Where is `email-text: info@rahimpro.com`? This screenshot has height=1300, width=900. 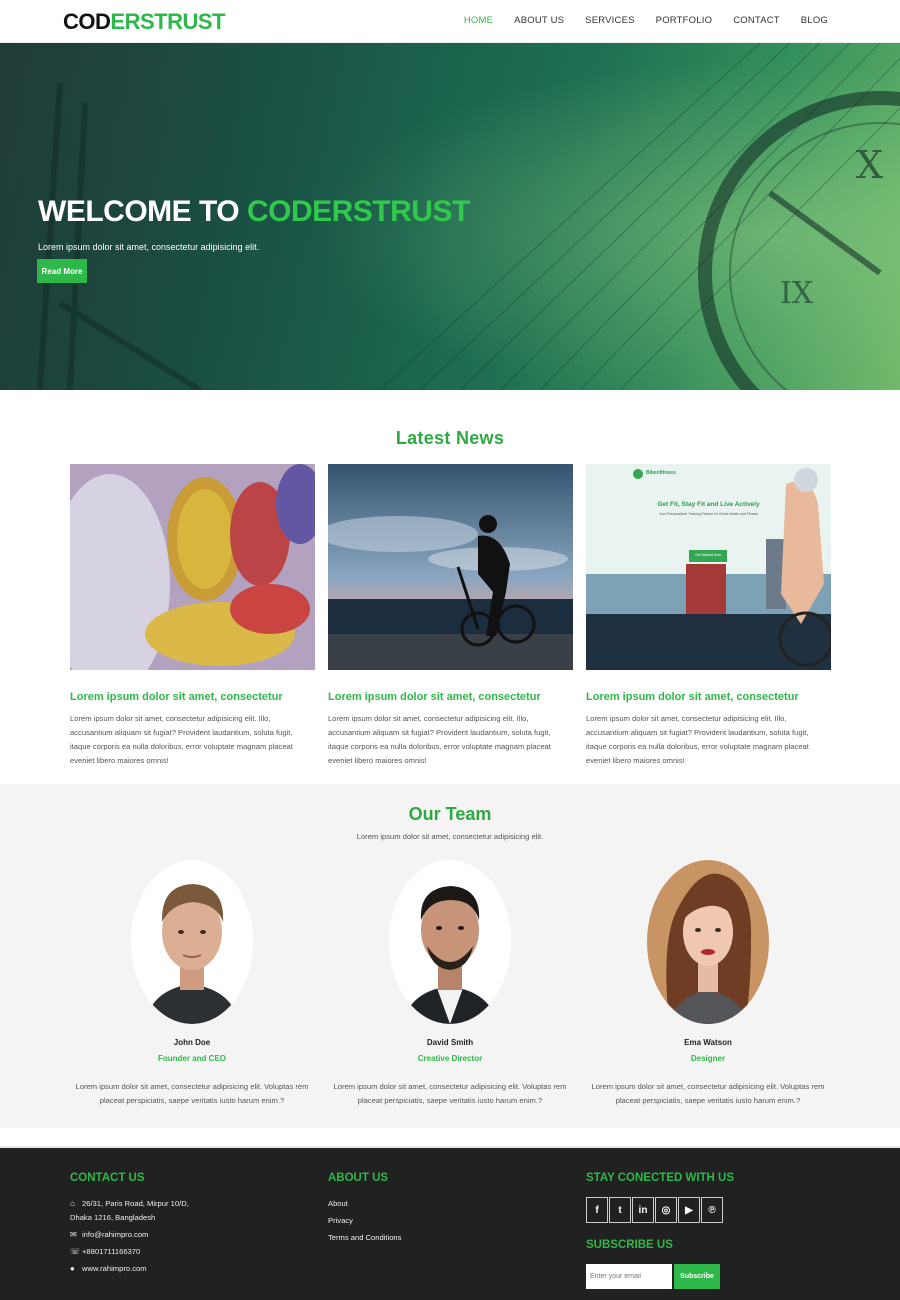
email-text: info@rahimpro.com is located at coordinates (115, 1234).